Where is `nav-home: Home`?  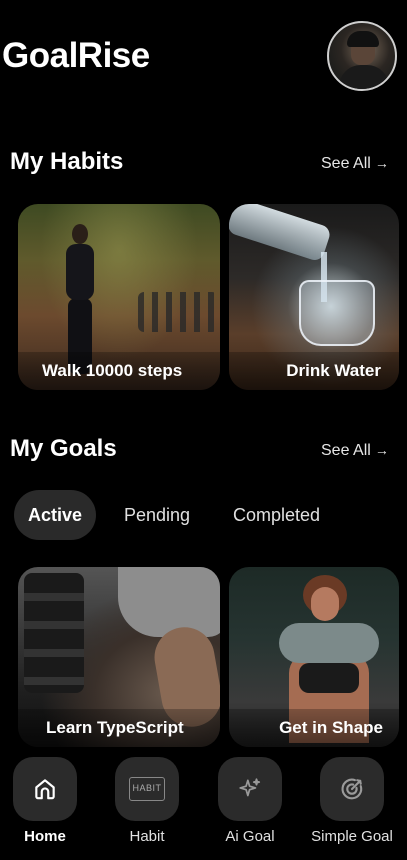
nav-home: Home is located at coordinates (47, 801).